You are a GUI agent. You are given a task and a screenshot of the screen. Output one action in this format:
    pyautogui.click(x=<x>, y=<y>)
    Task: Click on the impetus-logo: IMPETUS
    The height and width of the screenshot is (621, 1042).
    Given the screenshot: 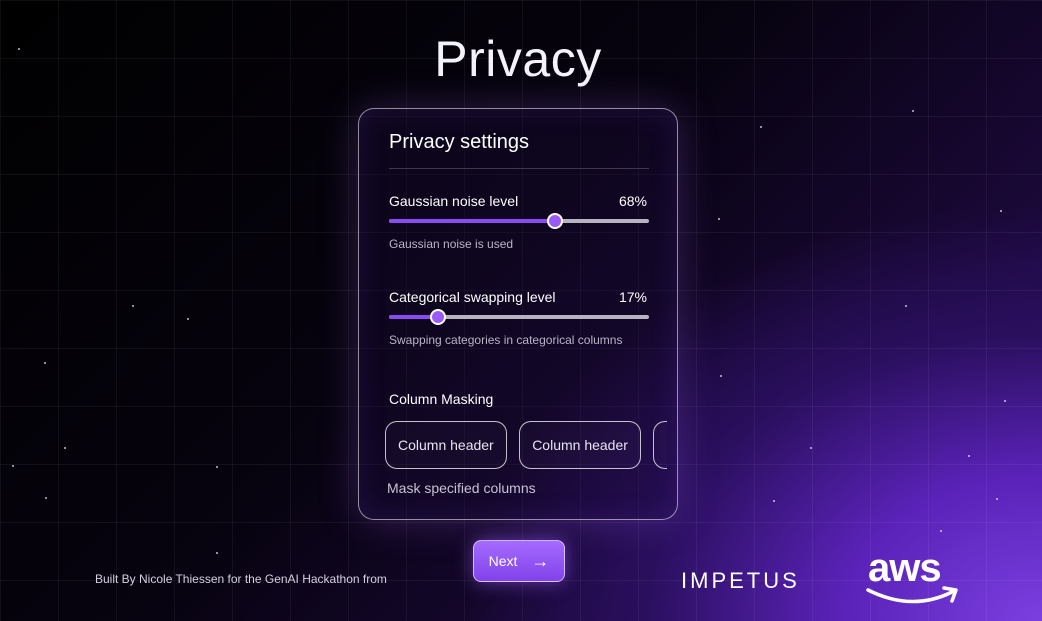 What is the action you would take?
    pyautogui.click(x=740, y=580)
    